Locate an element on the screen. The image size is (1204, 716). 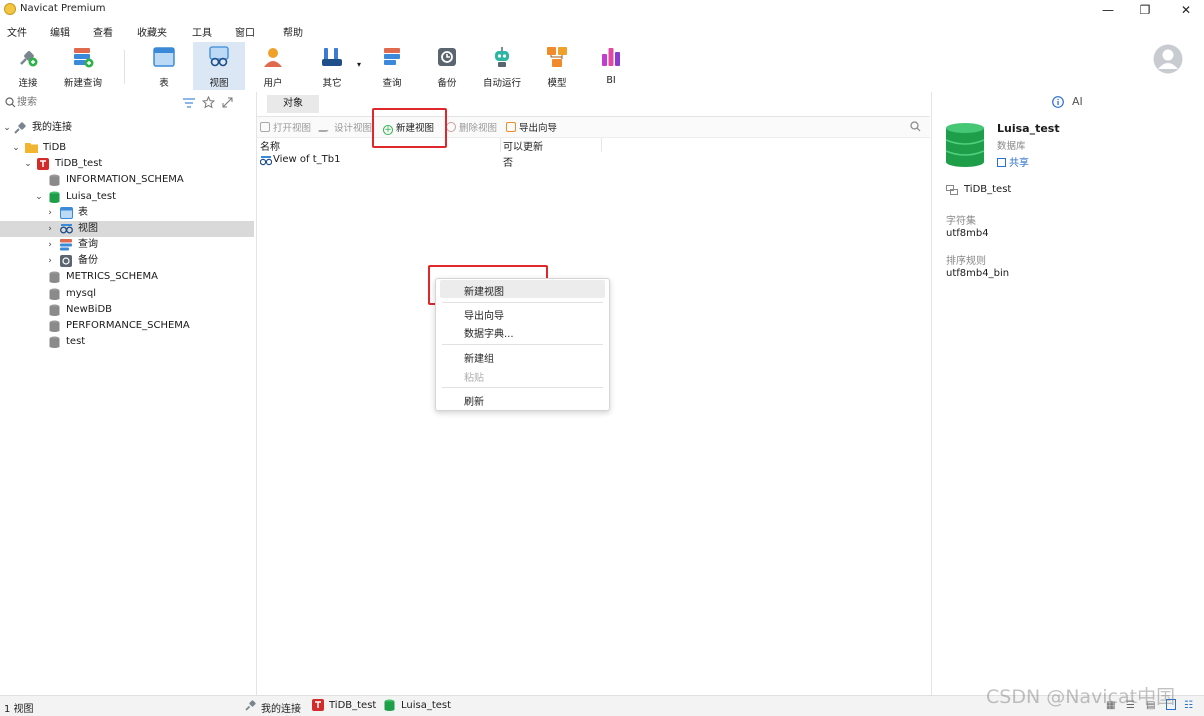
menu-item-paste: 粘贴 is located at coordinates (474, 376).